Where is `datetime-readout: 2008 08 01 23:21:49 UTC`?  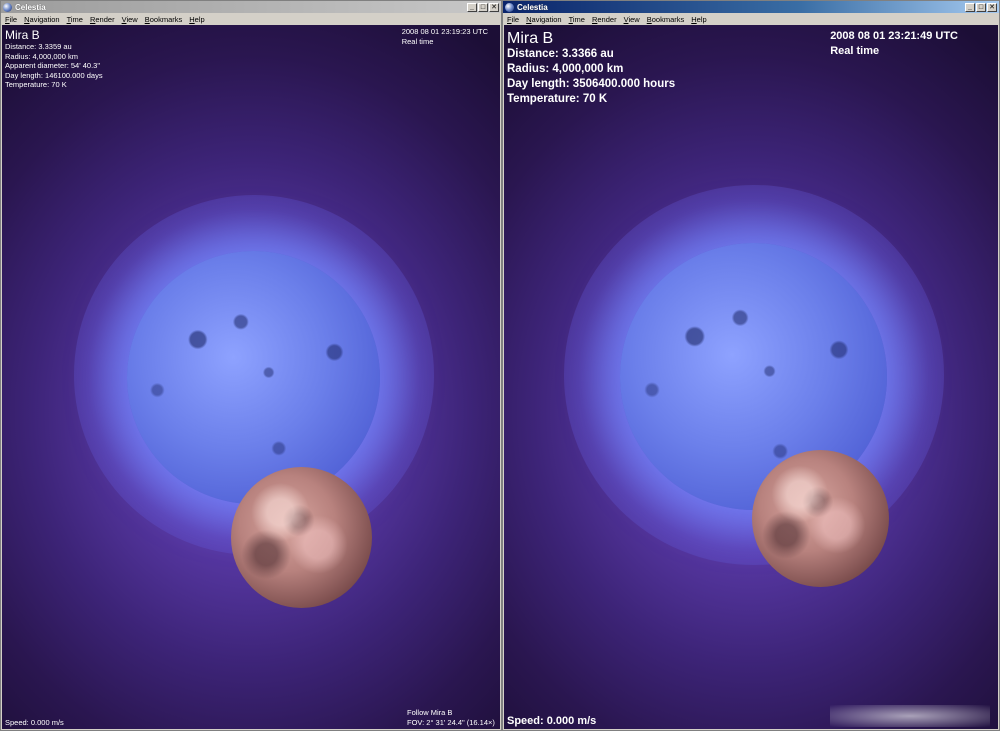
datetime-readout: 2008 08 01 23:21:49 UTC is located at coordinates (894, 36).